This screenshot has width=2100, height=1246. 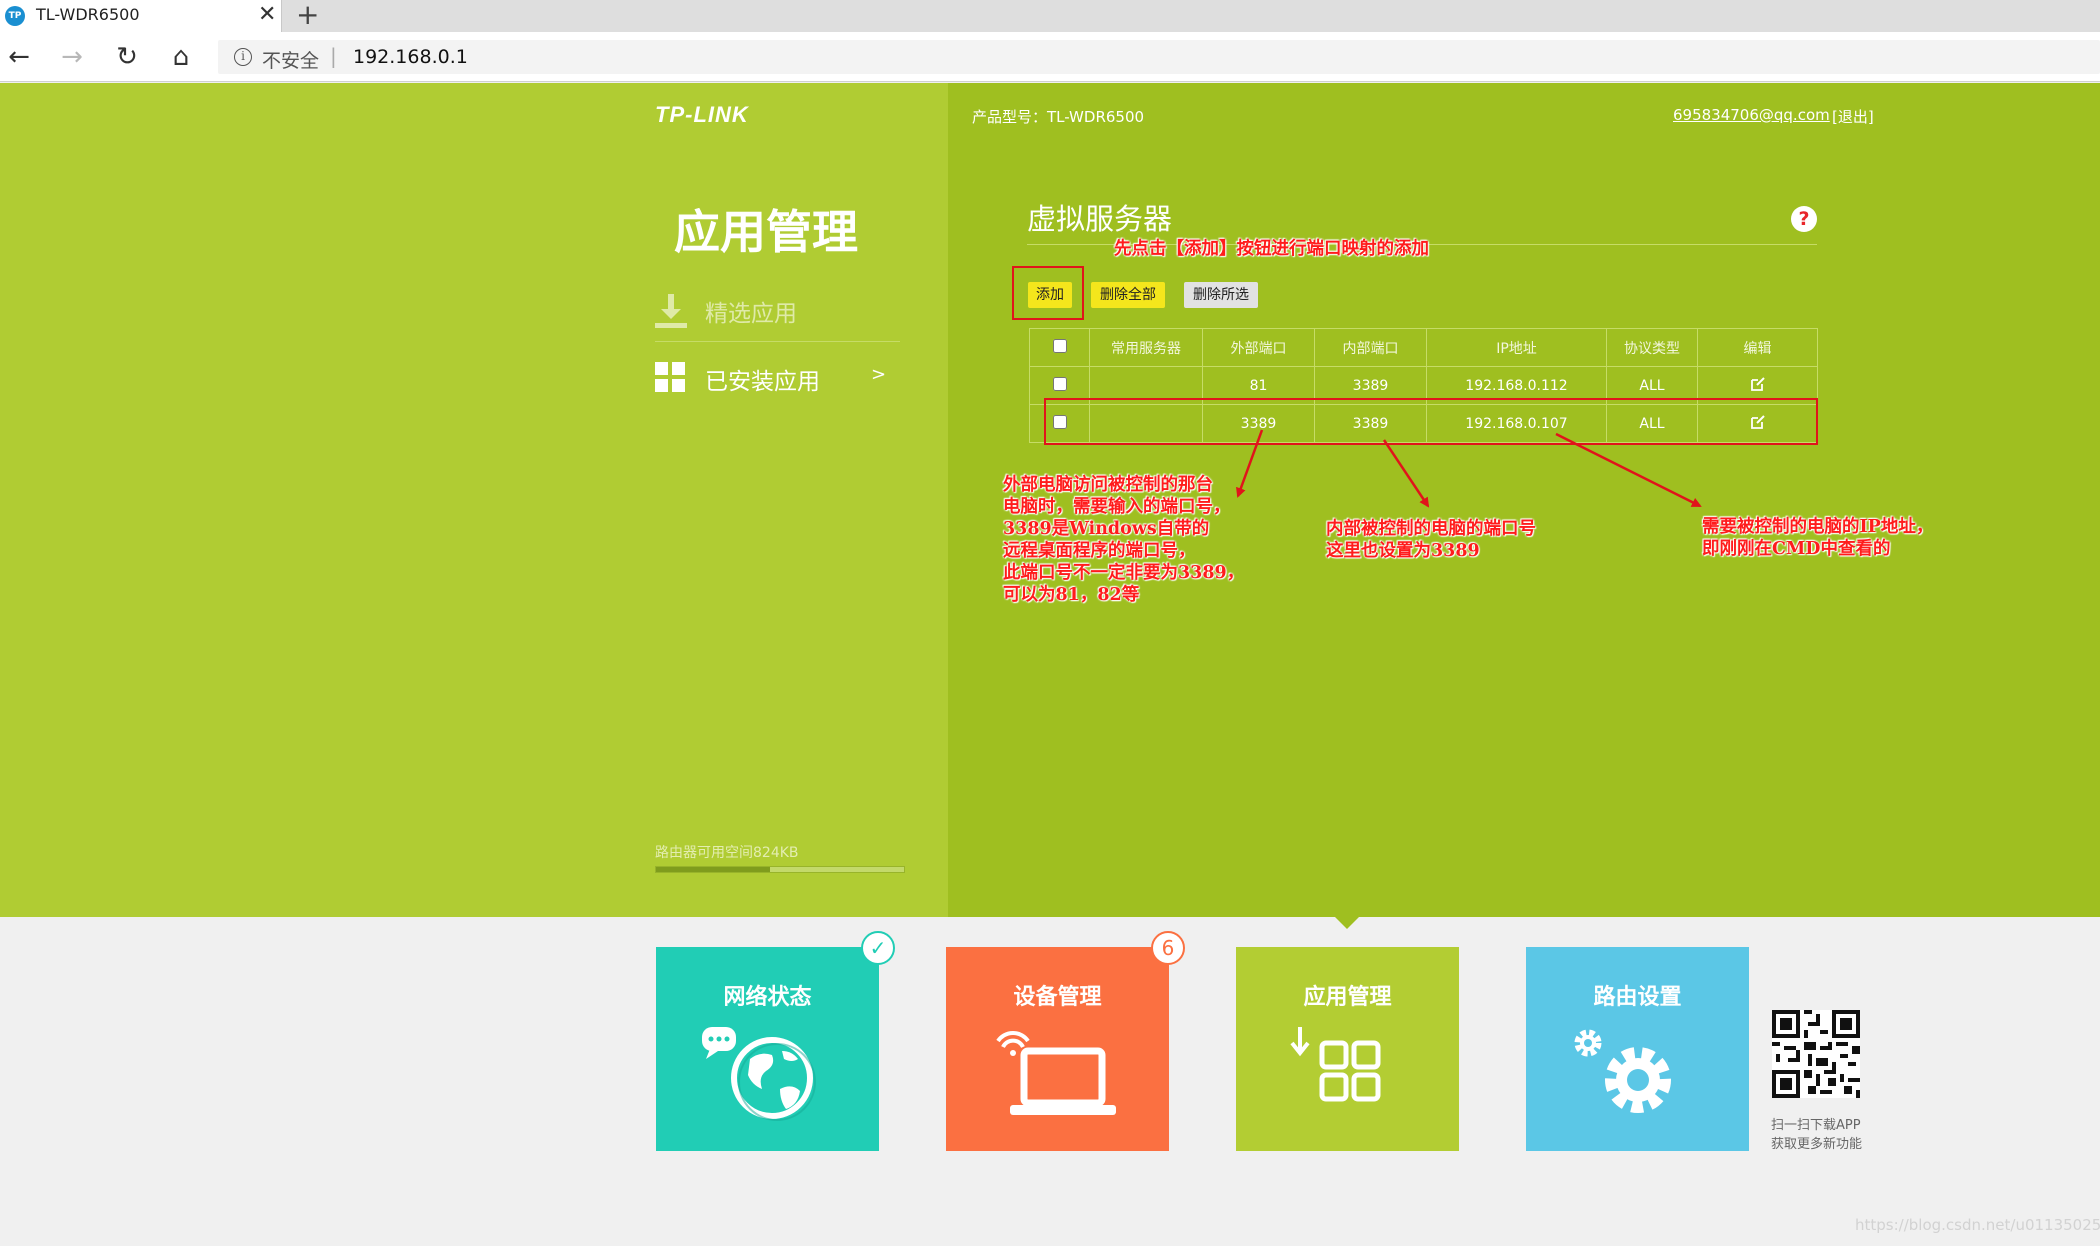 I want to click on active-tile-pointer, so click(x=1347, y=923).